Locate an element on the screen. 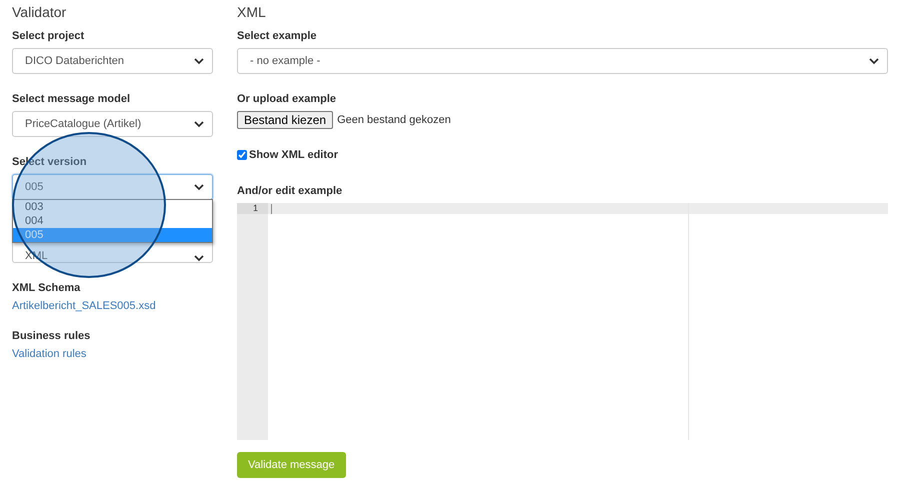 This screenshot has width=908, height=481. section-title: XML is located at coordinates (252, 12).